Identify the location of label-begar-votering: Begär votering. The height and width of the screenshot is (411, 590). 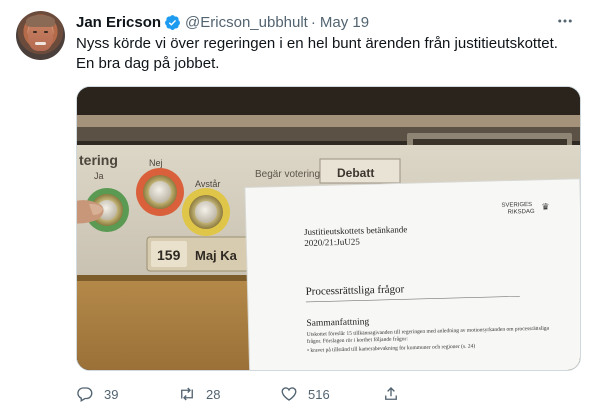
(287, 174).